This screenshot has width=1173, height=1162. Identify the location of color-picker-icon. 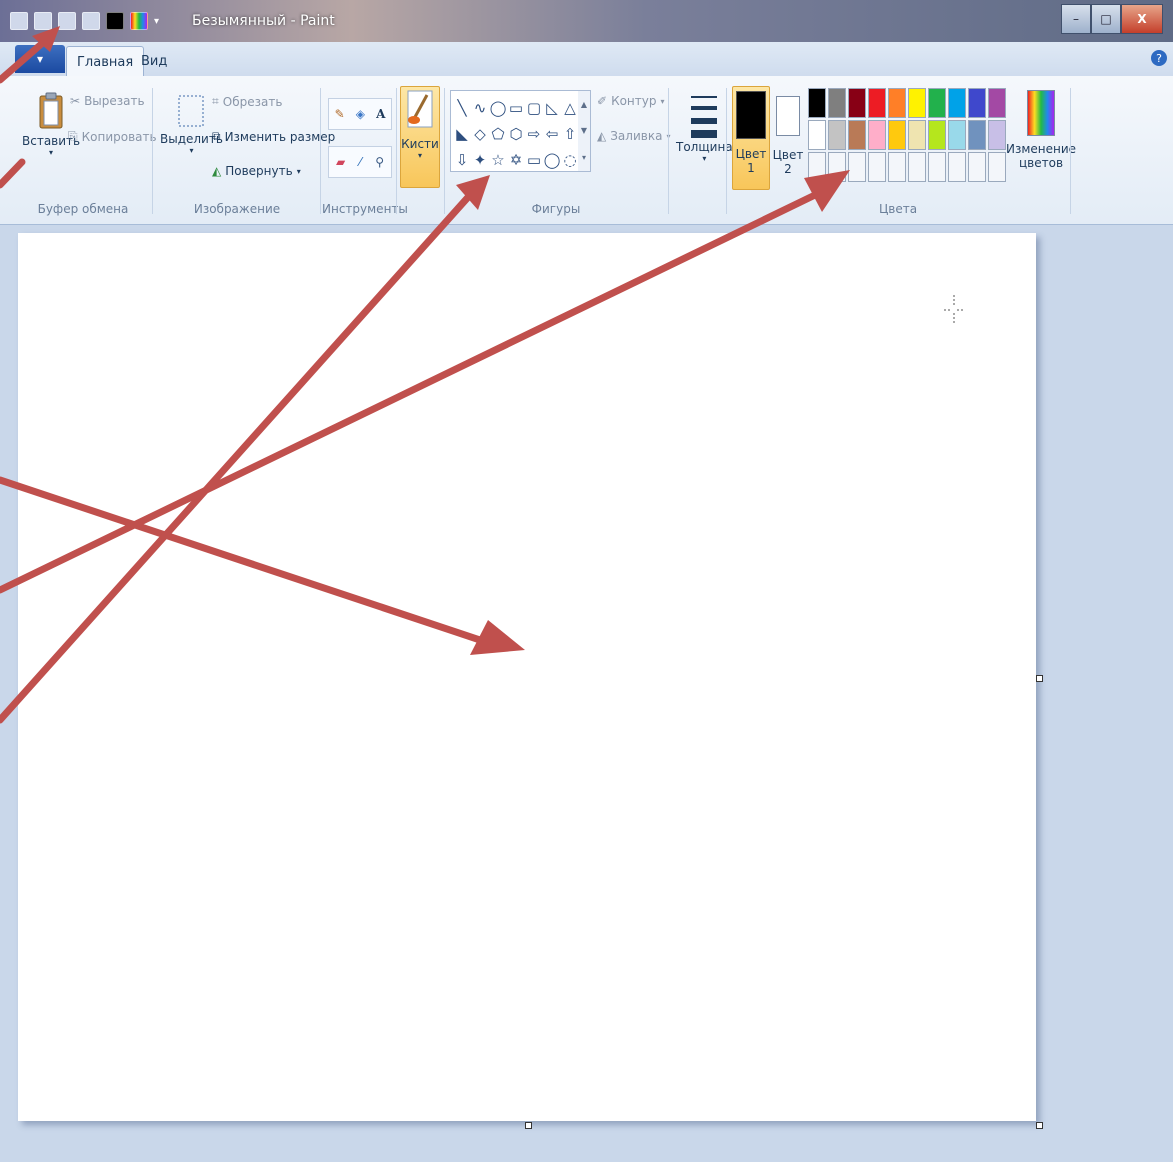
(139, 21).